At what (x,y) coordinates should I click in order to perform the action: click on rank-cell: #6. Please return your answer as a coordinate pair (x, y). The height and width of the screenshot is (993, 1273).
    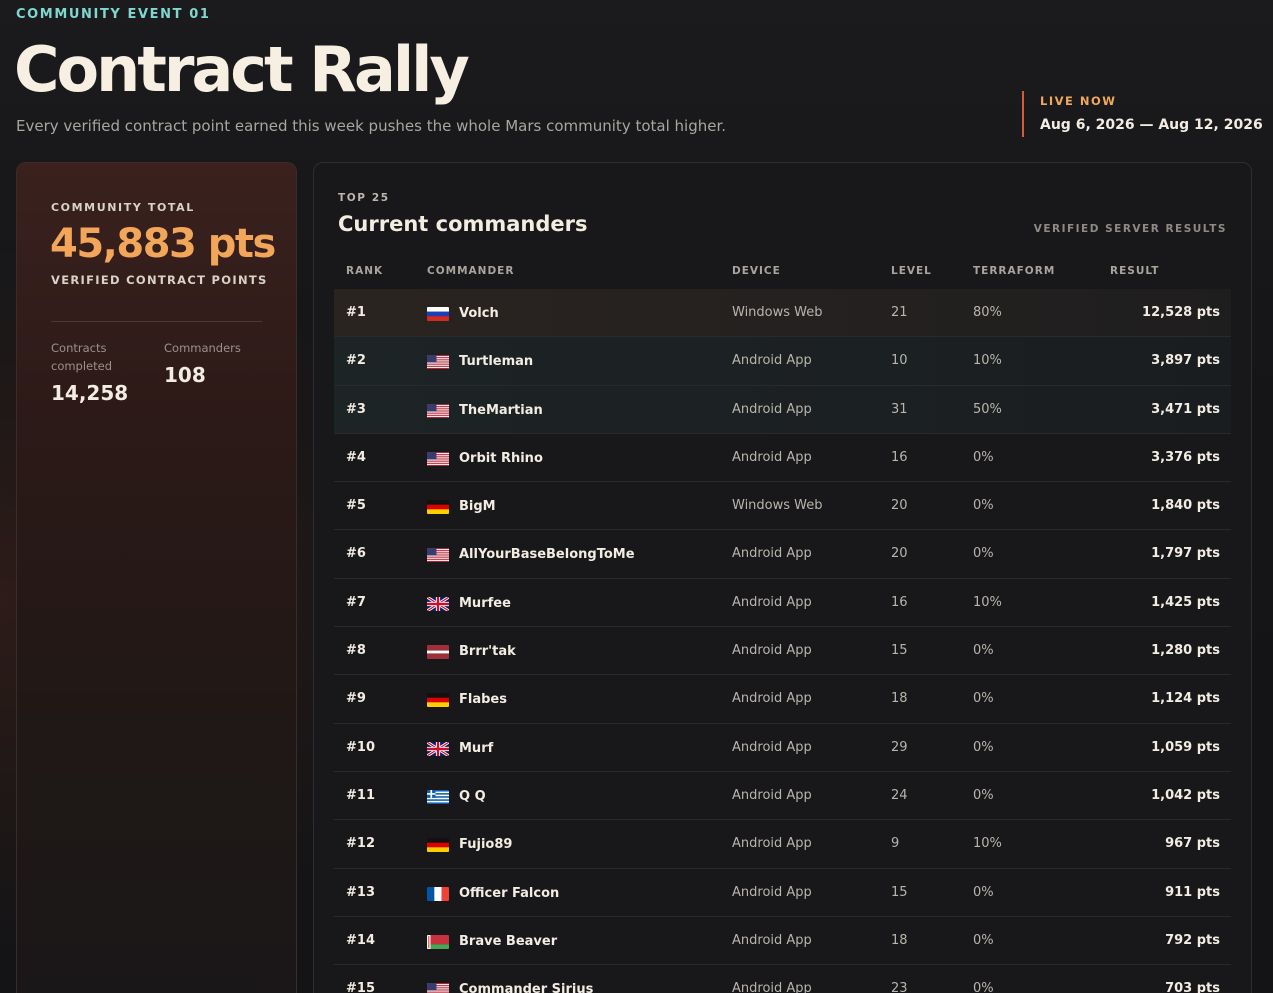
    Looking at the image, I should click on (356, 554).